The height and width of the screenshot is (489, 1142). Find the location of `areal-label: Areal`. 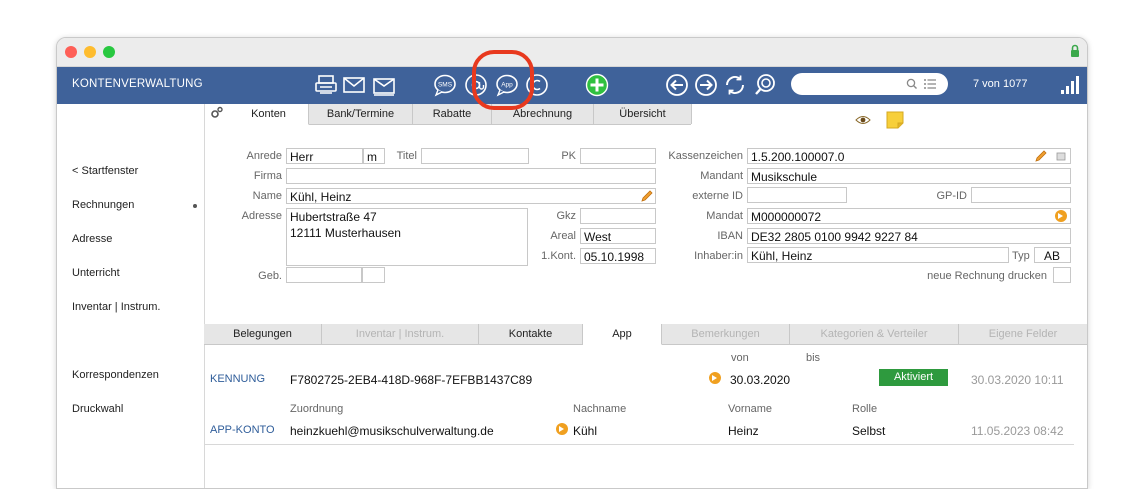

areal-label: Areal is located at coordinates (563, 236).